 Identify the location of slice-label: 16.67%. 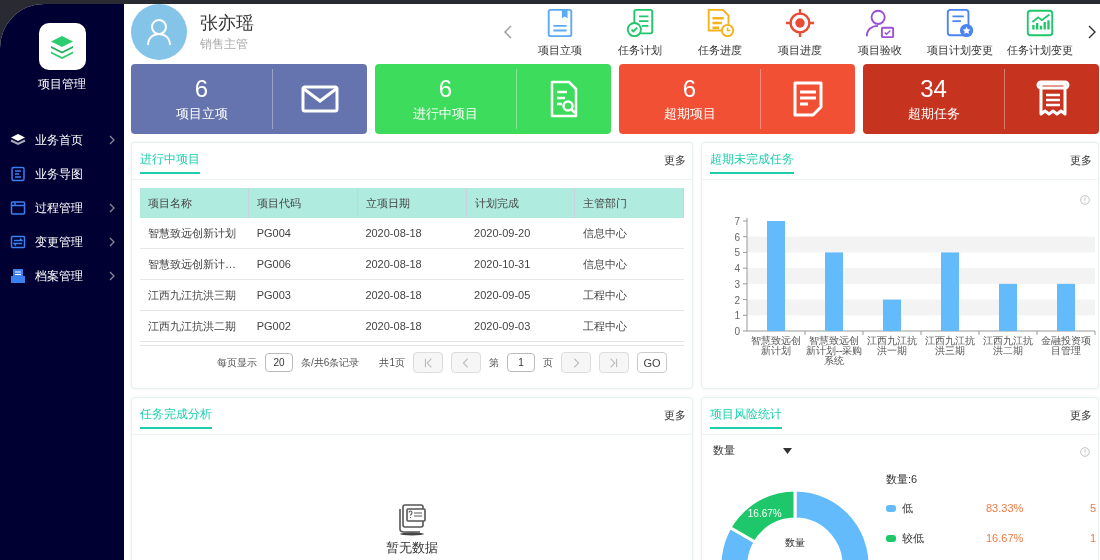
(764, 513).